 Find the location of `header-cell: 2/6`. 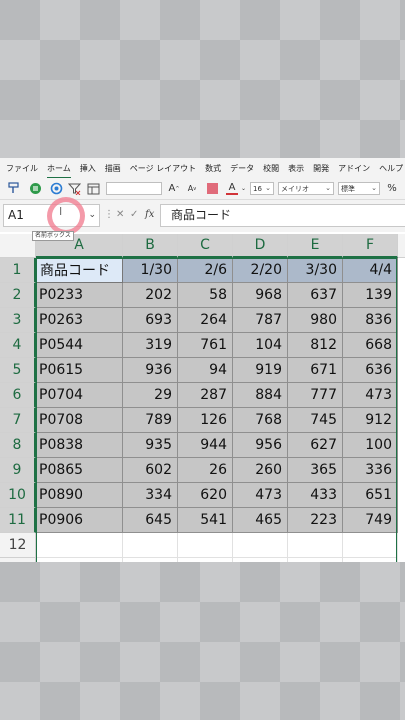

header-cell: 2/6 is located at coordinates (205, 270).